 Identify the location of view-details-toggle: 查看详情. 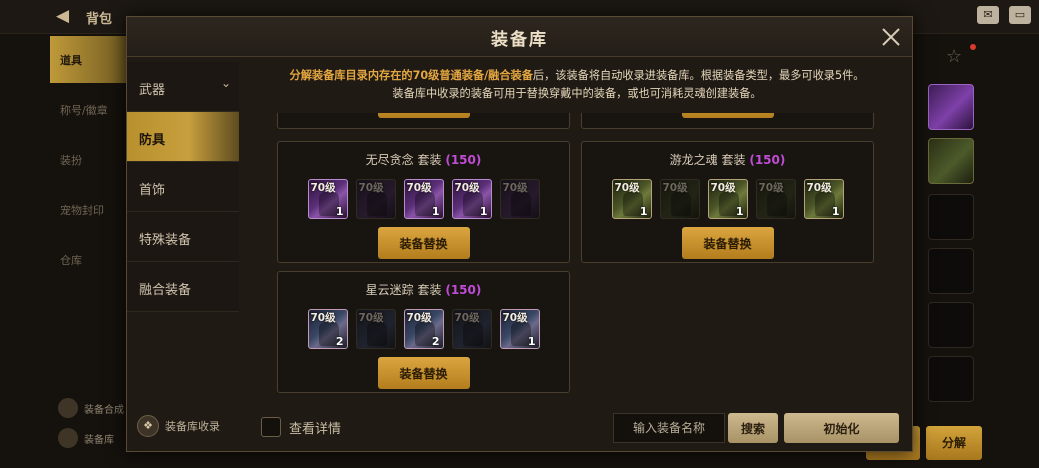
(301, 427).